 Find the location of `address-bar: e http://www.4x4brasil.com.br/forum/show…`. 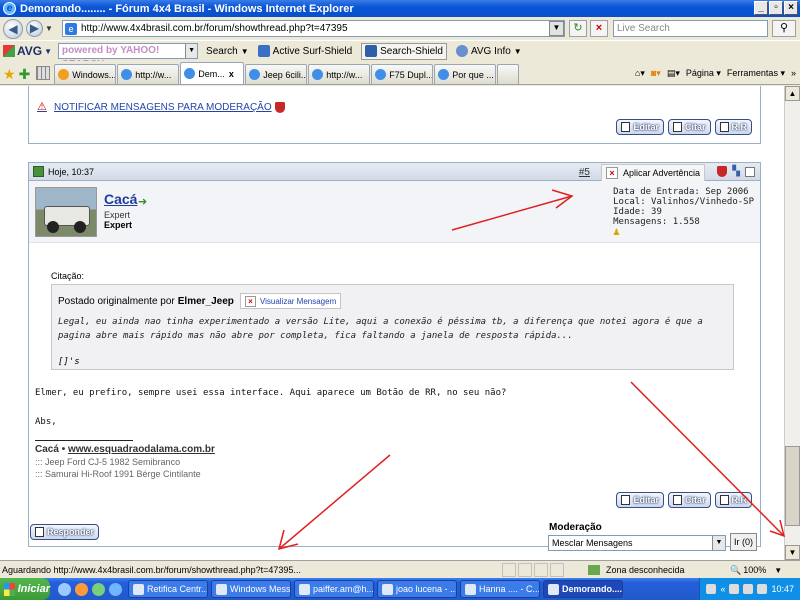

address-bar: e http://www.4x4brasil.com.br/forum/show… is located at coordinates (313, 28).